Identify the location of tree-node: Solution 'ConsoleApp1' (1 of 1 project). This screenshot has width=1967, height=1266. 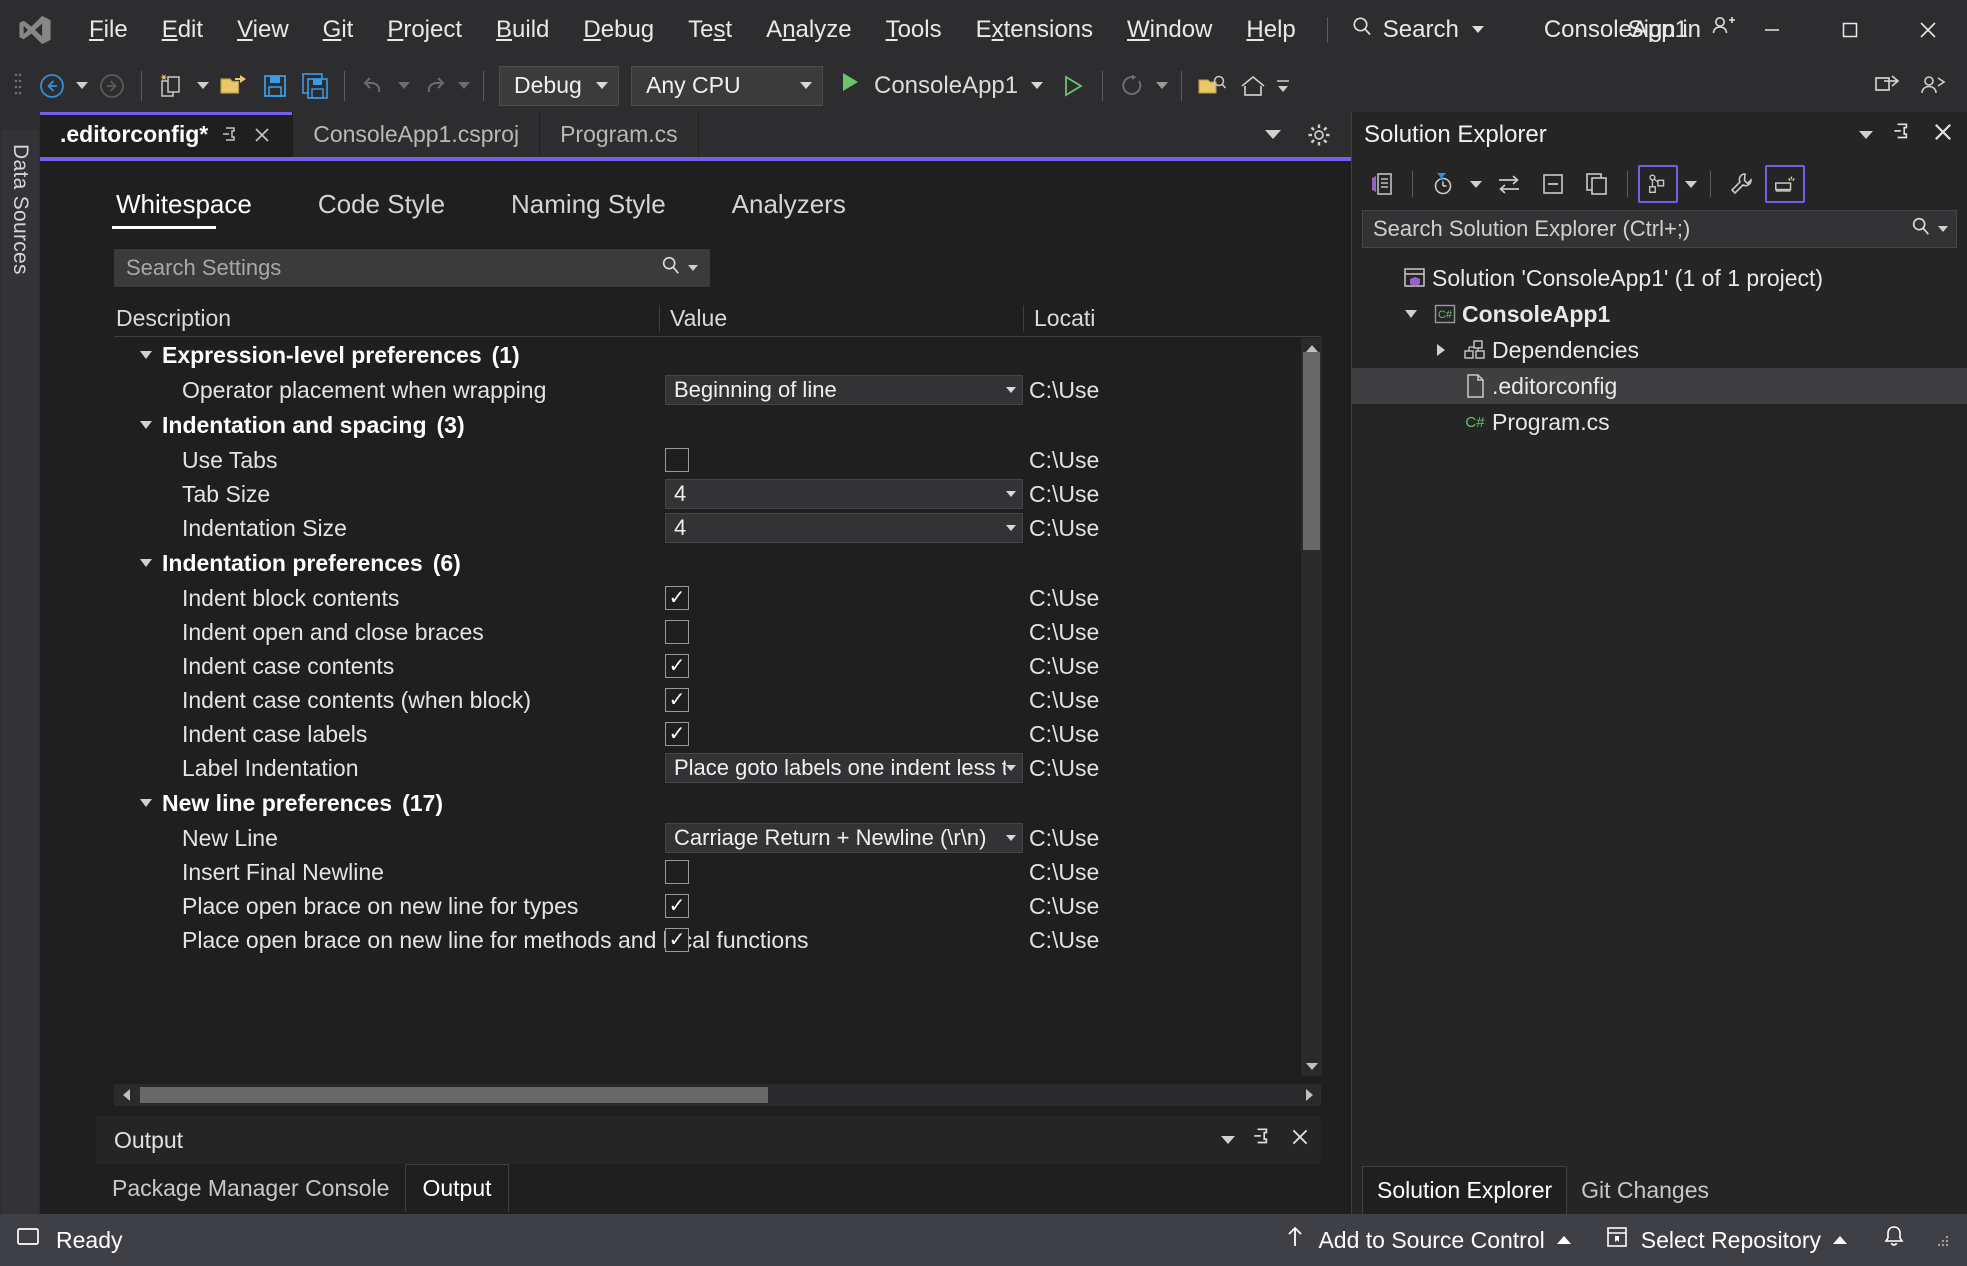
(1659, 278).